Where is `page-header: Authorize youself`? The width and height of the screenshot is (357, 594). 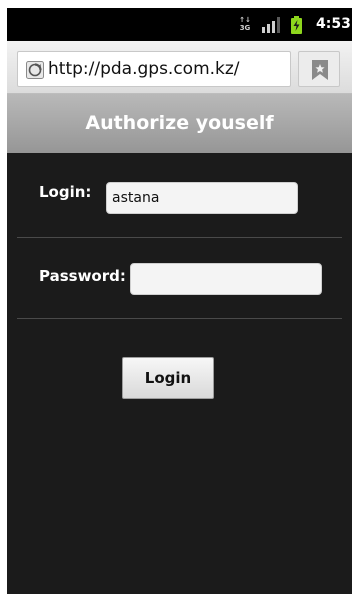 page-header: Authorize youself is located at coordinates (179, 123).